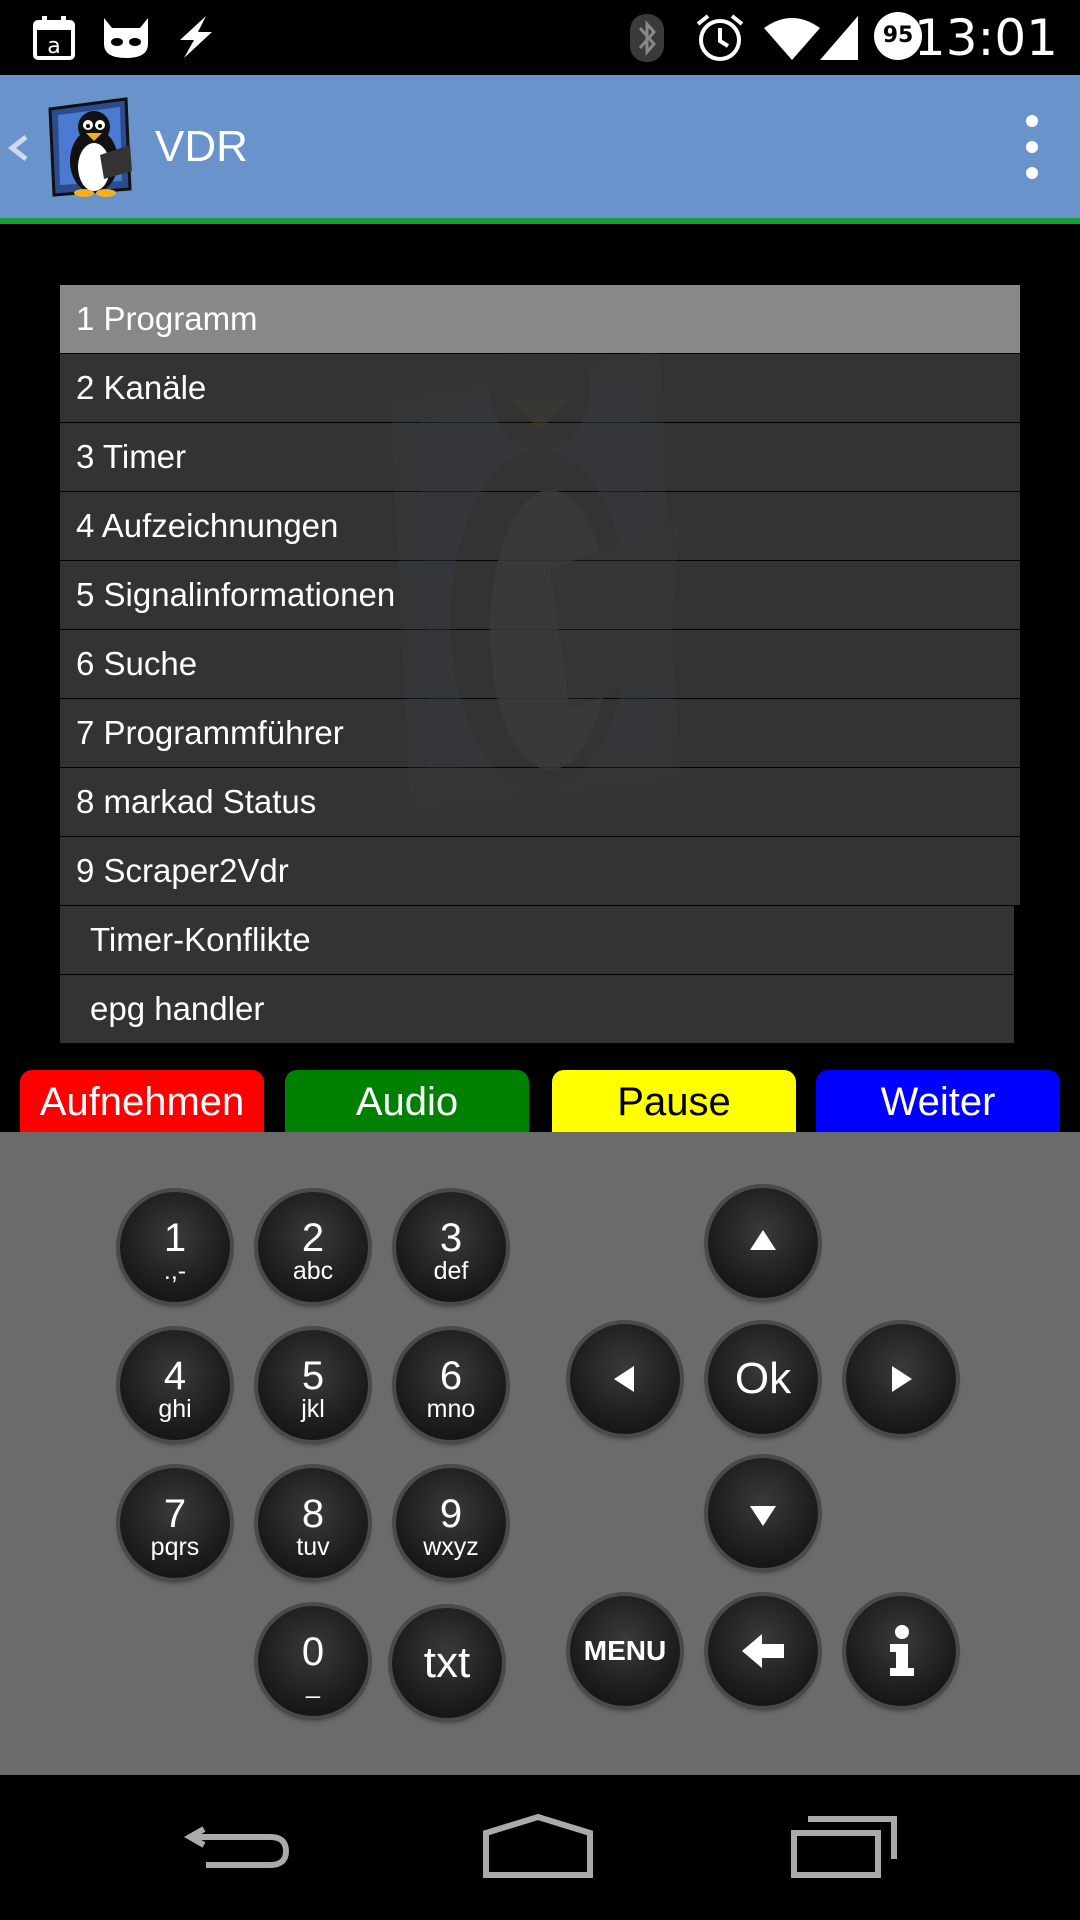  I want to click on key-back, so click(763, 1651).